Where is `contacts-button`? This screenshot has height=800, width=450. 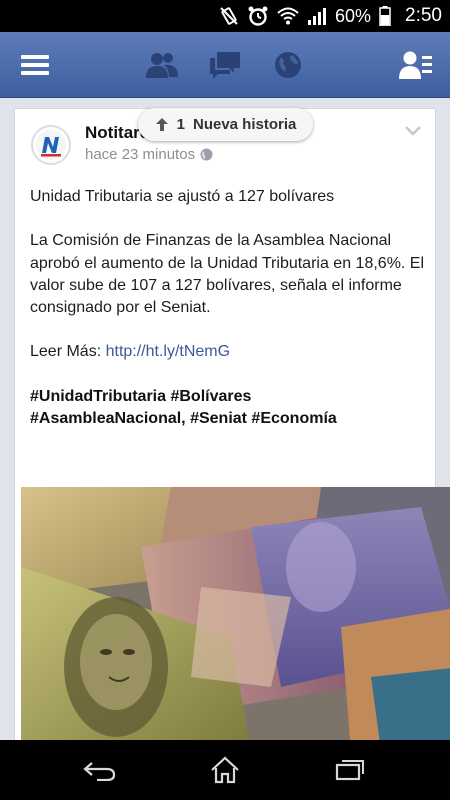
contacts-button is located at coordinates (416, 65).